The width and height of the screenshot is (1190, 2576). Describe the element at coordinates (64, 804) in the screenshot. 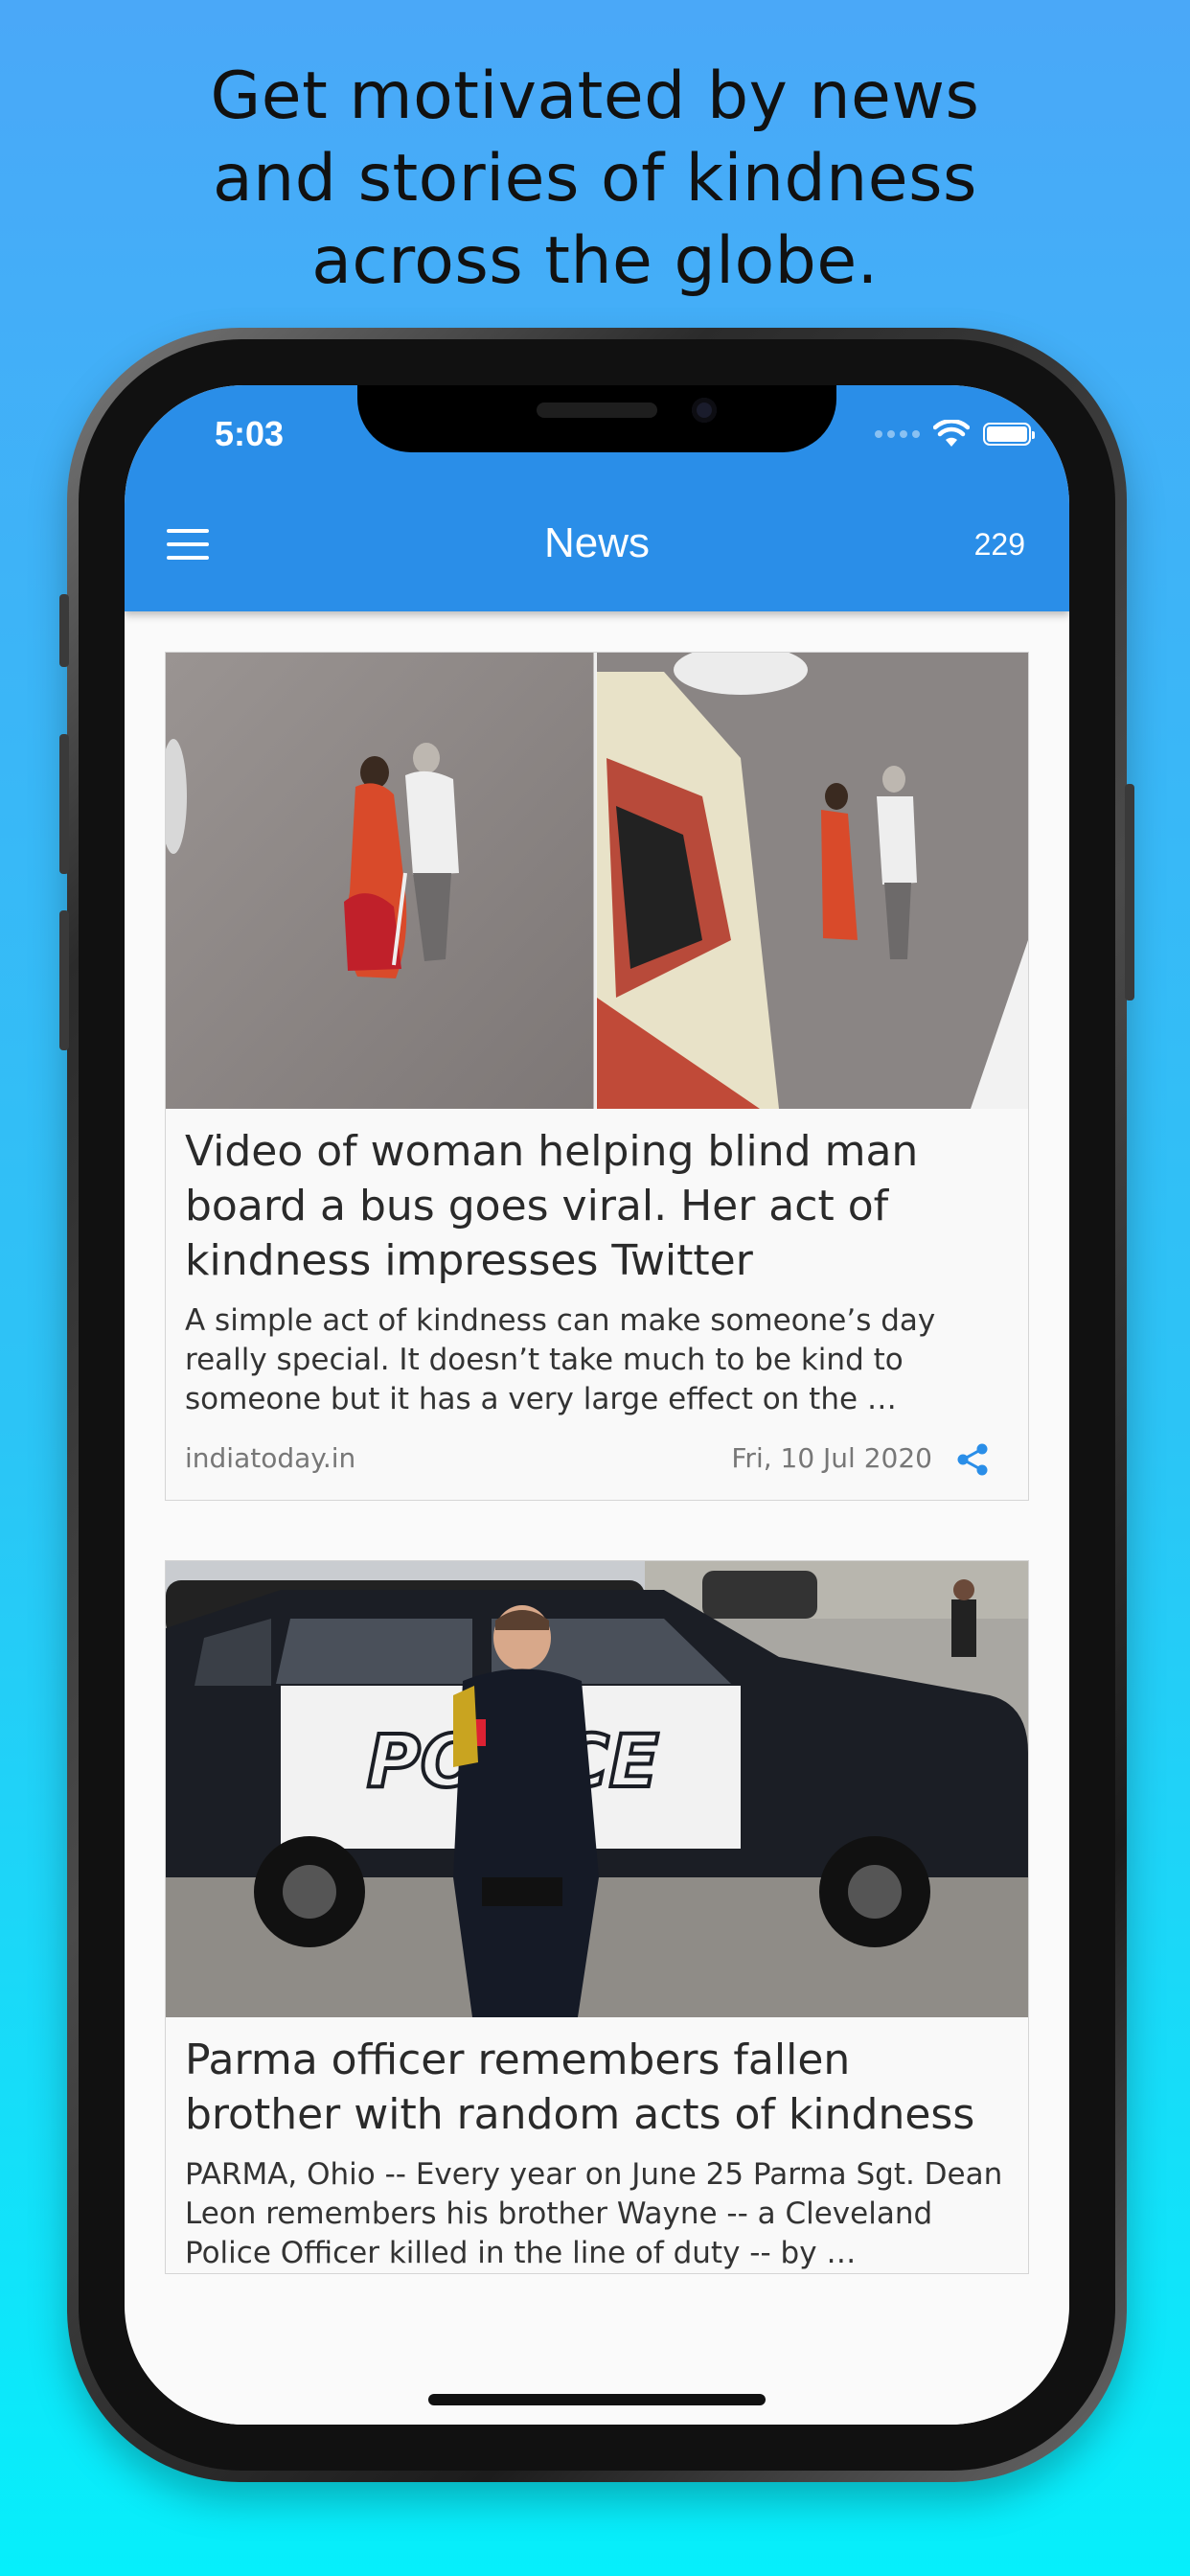

I see `phone-volume-up-button` at that location.